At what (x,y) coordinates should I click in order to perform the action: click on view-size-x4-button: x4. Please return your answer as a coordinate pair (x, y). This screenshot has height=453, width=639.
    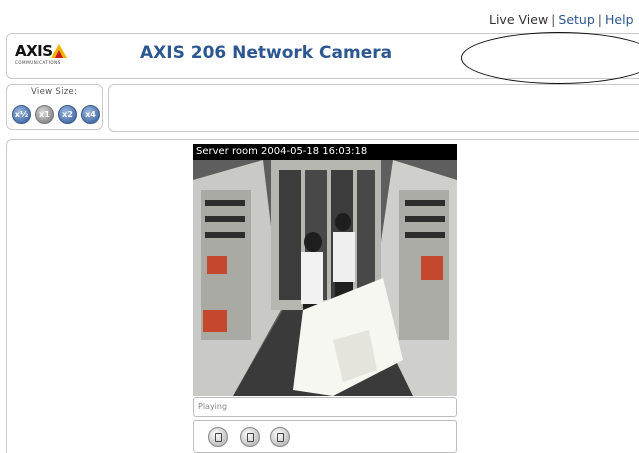
    Looking at the image, I should click on (90, 114).